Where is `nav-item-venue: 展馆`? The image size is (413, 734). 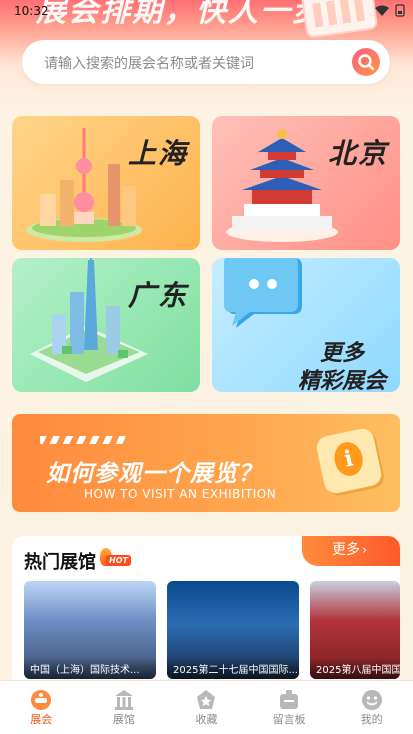 nav-item-venue: 展馆 is located at coordinates (124, 707).